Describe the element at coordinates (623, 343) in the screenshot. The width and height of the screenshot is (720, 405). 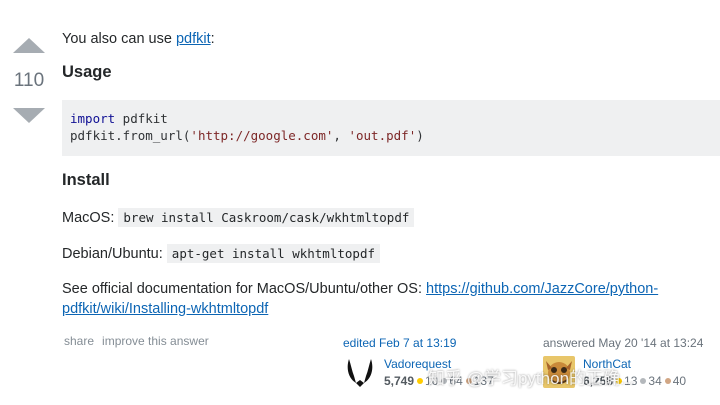
I see `answered-timestamp: answered May 20 '14 at 13:24` at that location.